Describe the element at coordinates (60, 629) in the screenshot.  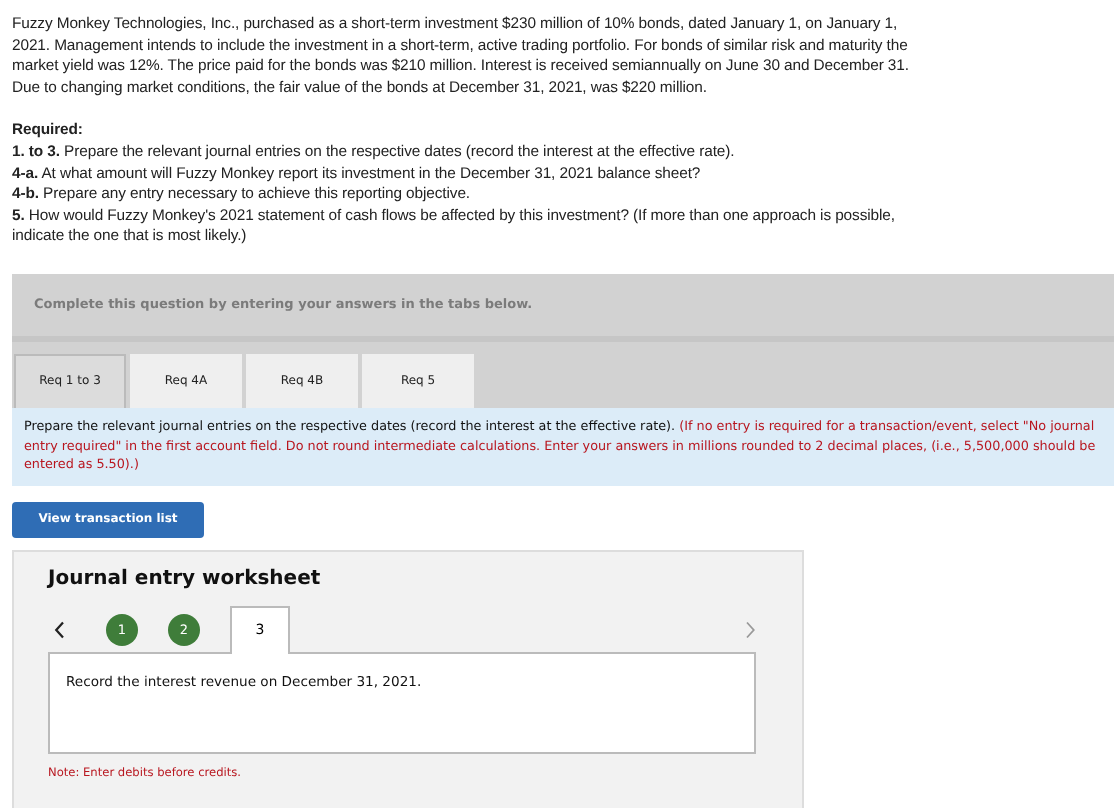
I see `chevron-left-icon` at that location.